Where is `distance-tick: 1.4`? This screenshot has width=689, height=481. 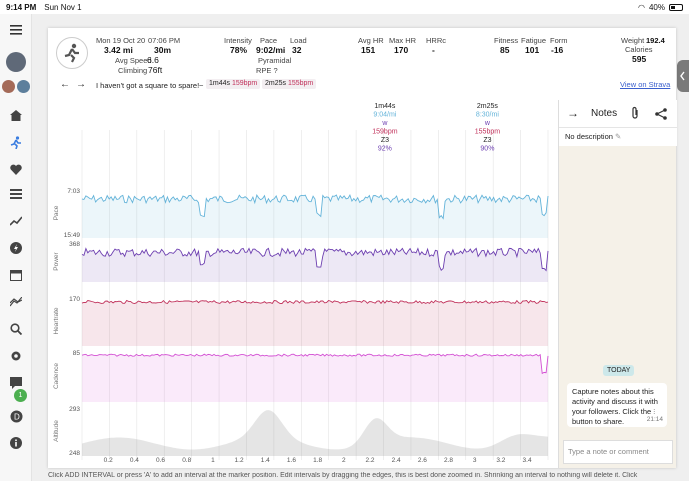 distance-tick: 1.4 is located at coordinates (265, 460).